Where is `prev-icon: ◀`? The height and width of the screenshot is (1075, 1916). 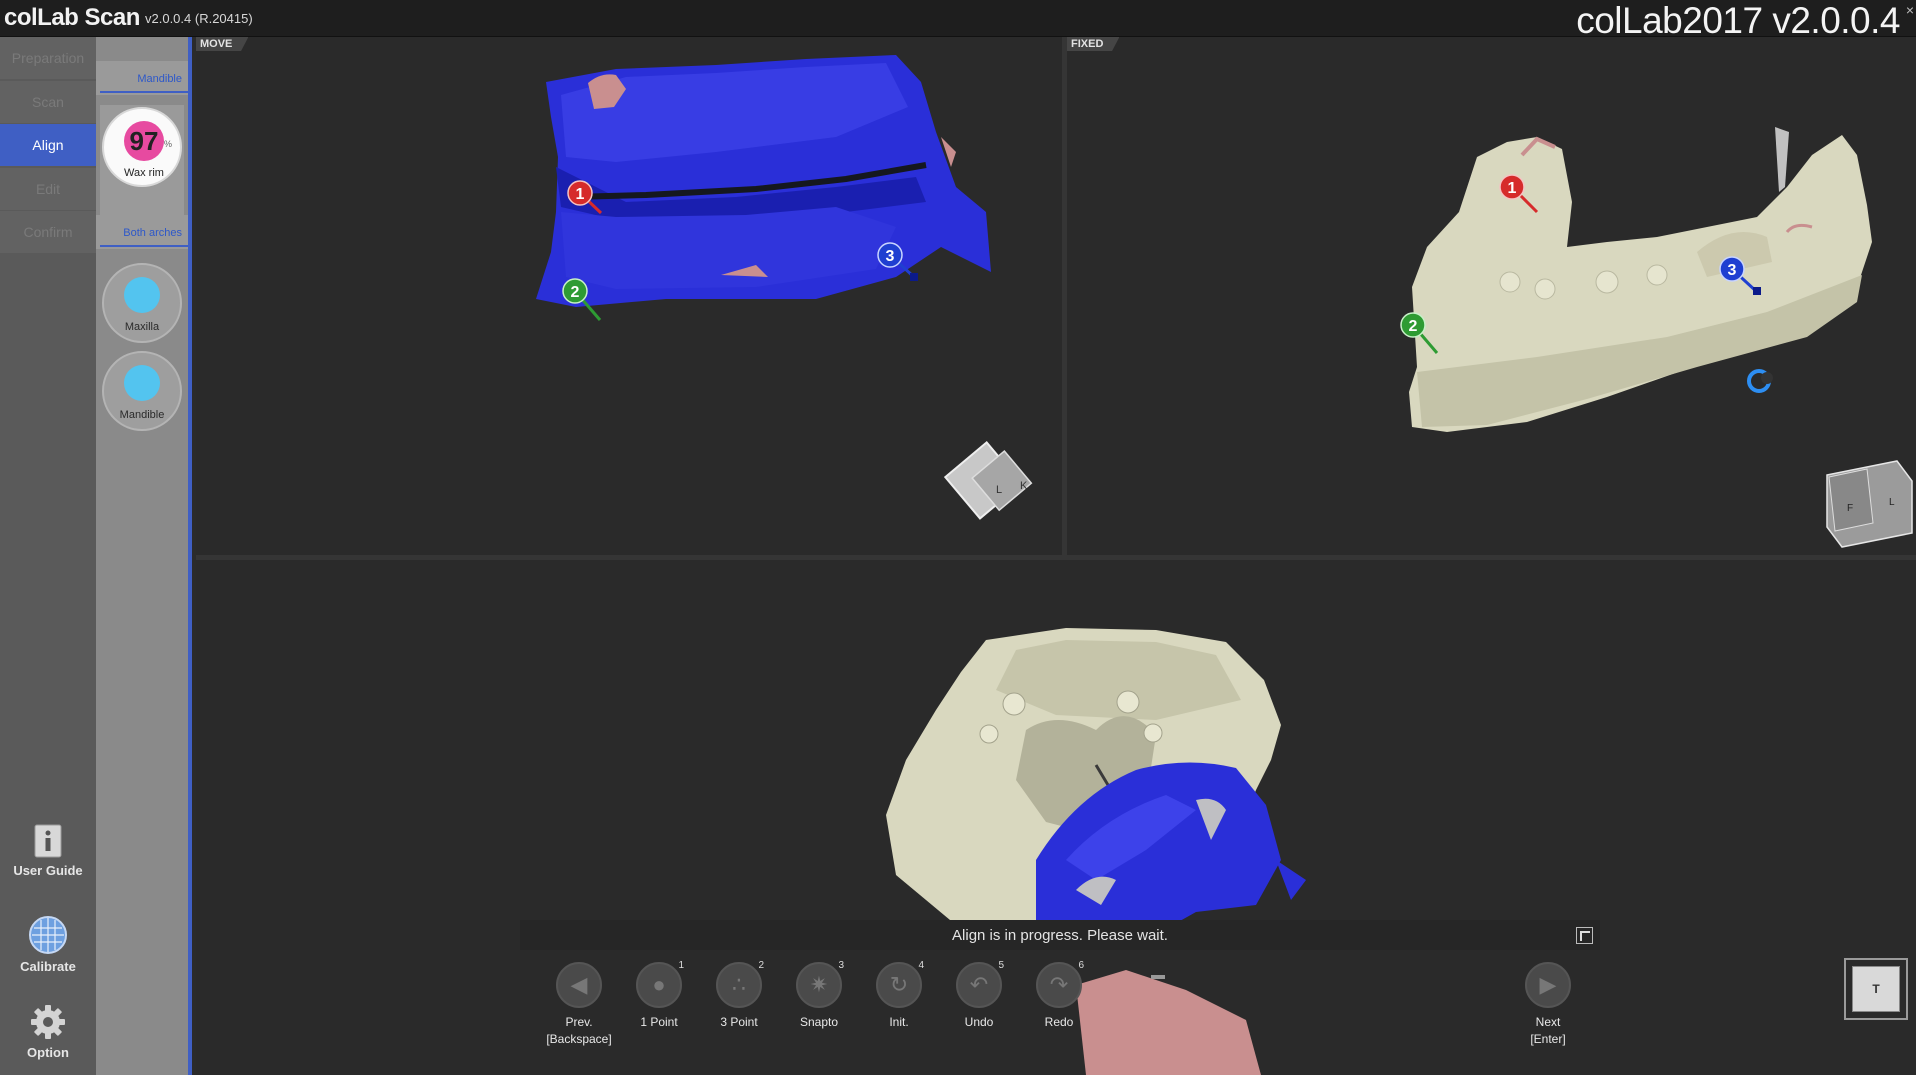 prev-icon: ◀ is located at coordinates (579, 985).